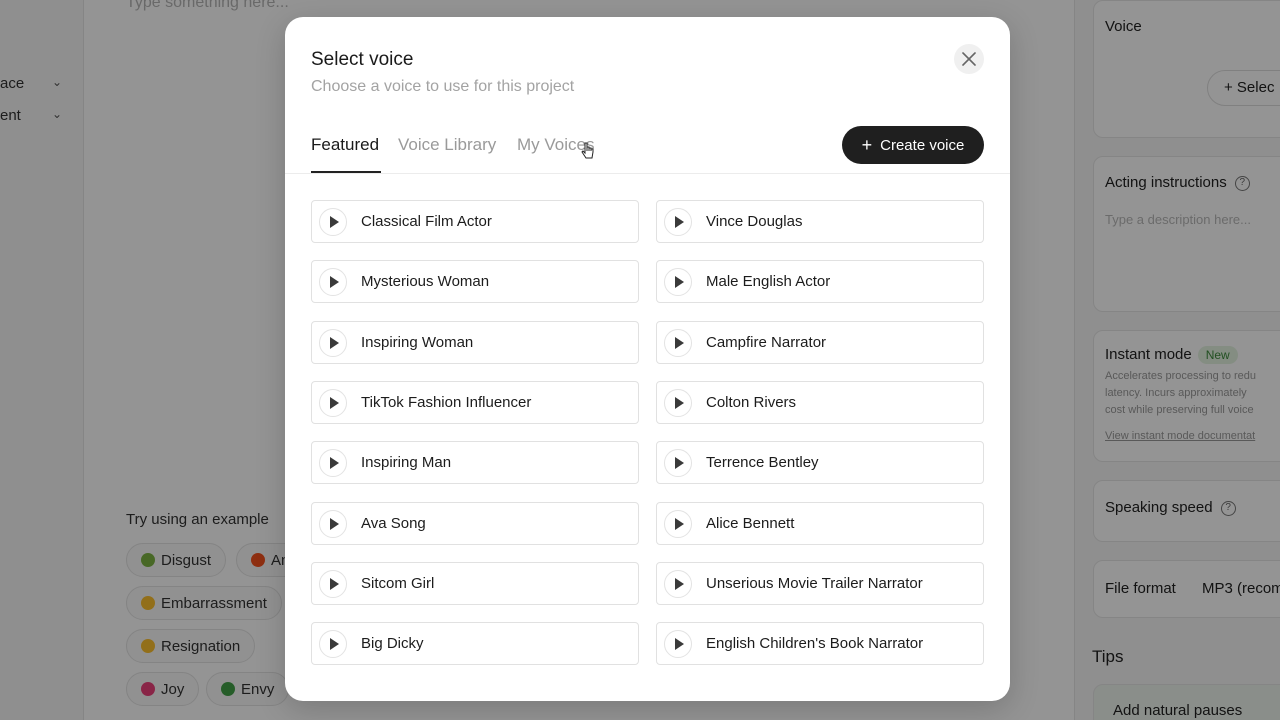 The width and height of the screenshot is (1280, 720). Describe the element at coordinates (475, 342) in the screenshot. I see `voice-item: Inspiring Woman` at that location.